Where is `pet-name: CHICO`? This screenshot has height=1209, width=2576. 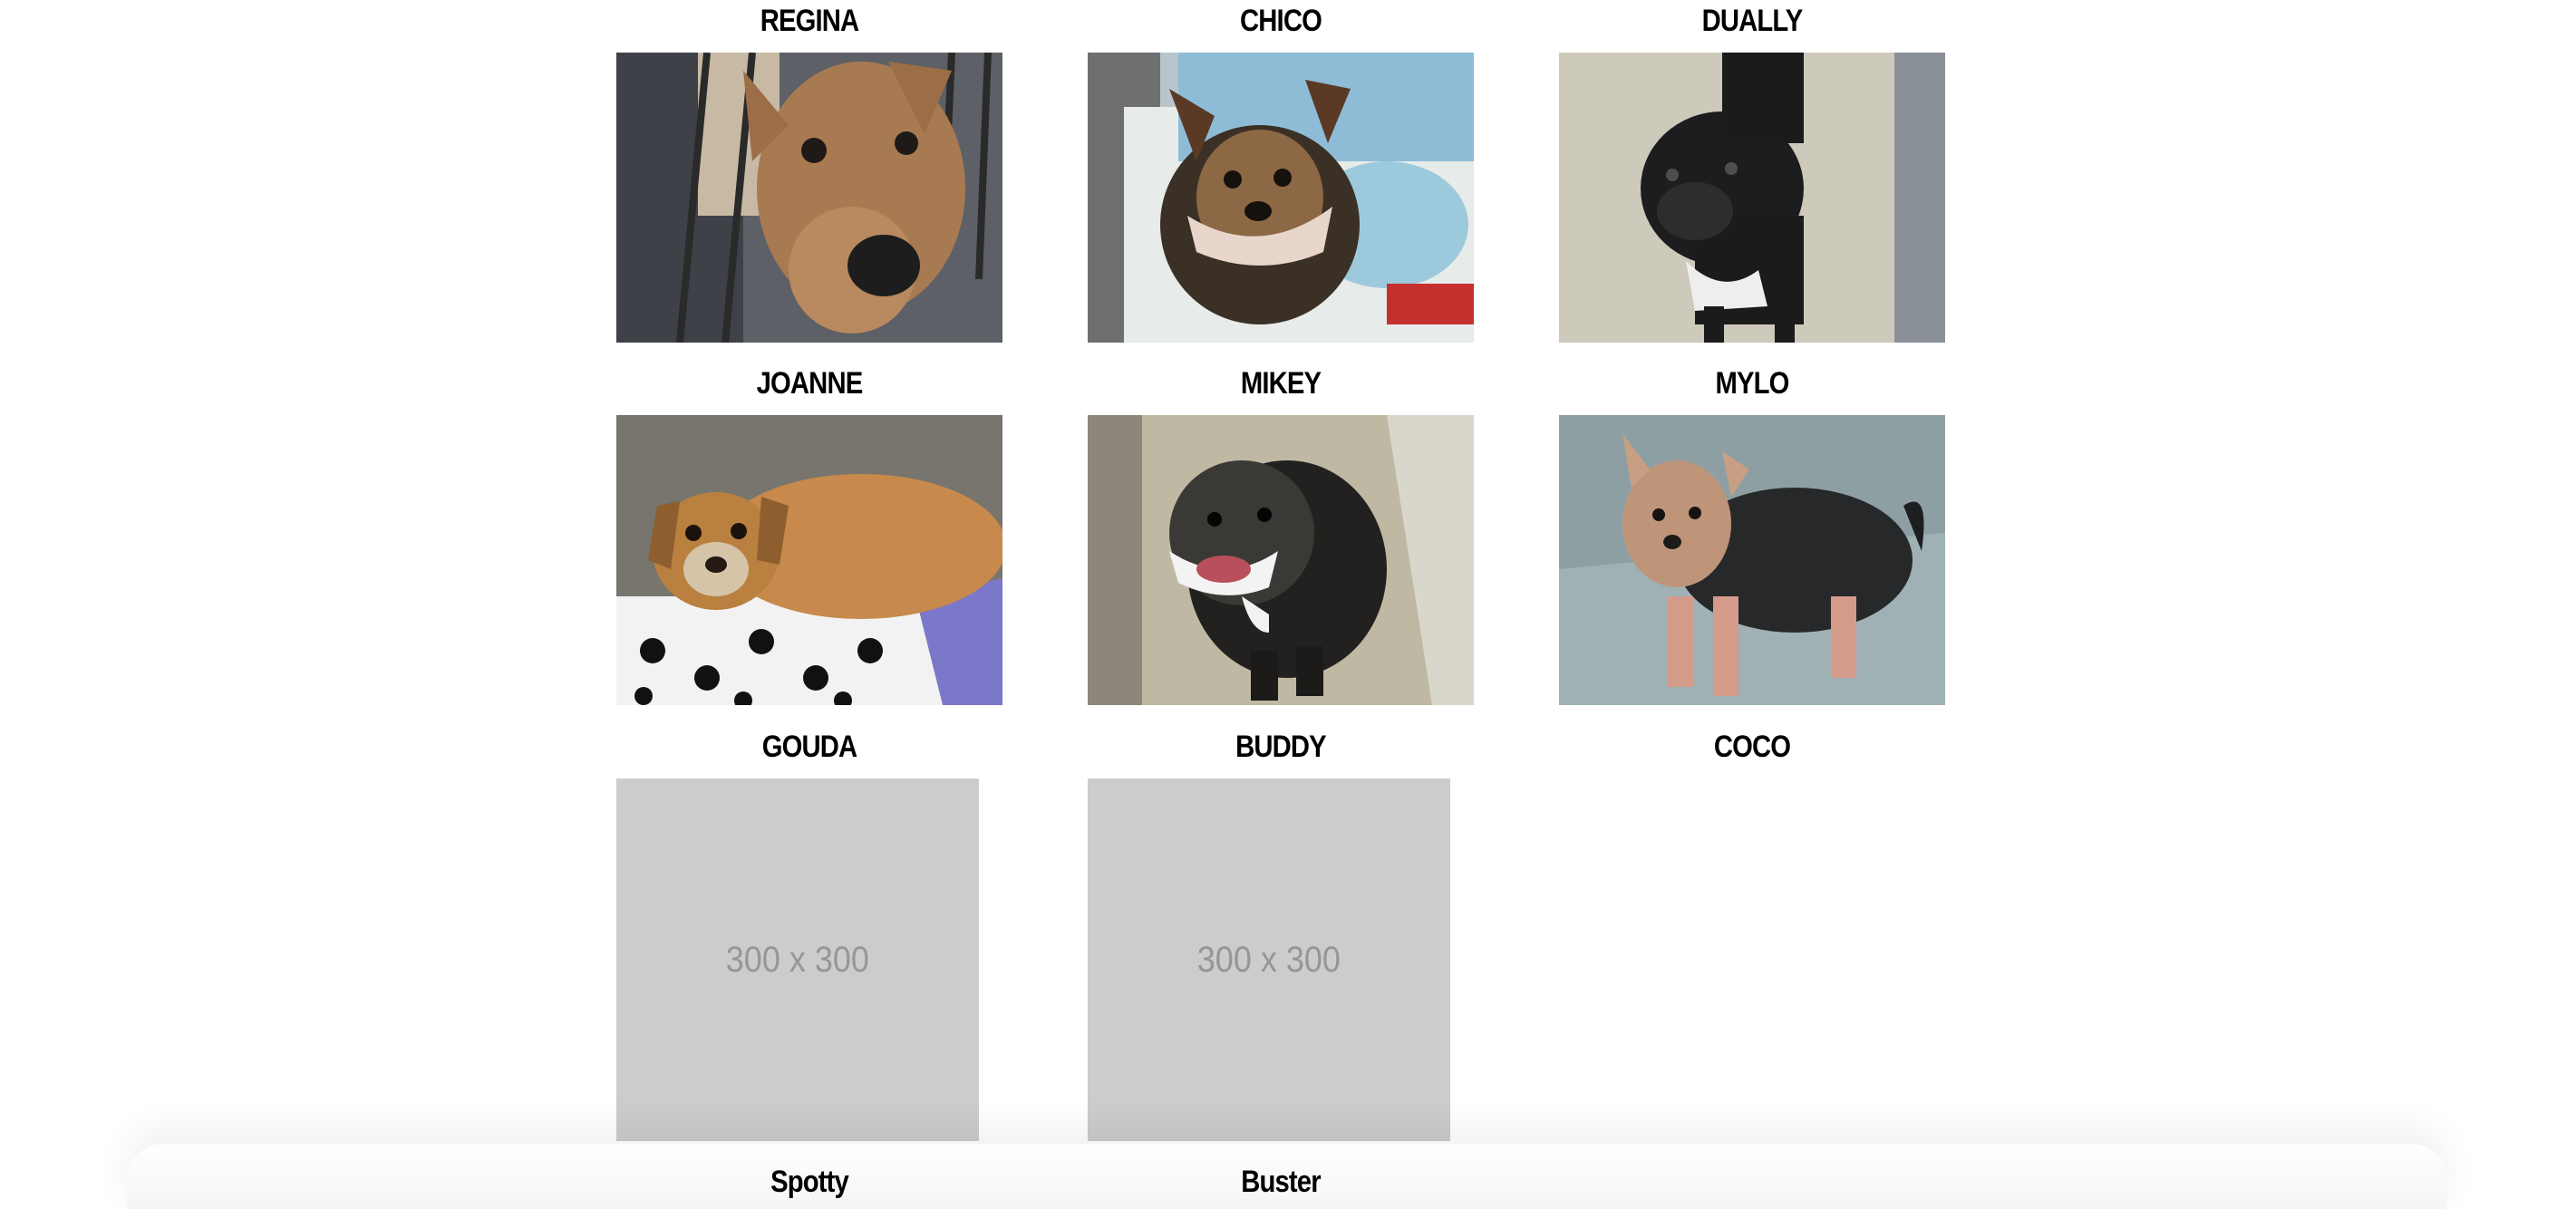
pet-name: CHICO is located at coordinates (1281, 21).